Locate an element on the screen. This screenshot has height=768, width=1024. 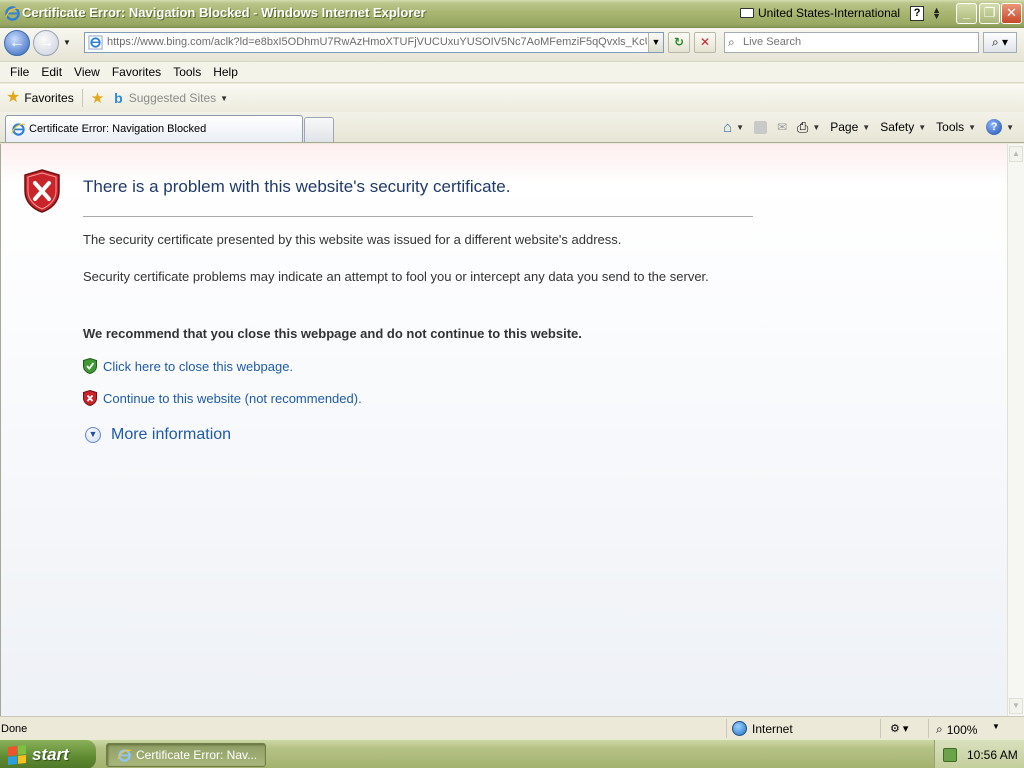
protected-mode-icon: ⚙ ▾ is located at coordinates (899, 728).